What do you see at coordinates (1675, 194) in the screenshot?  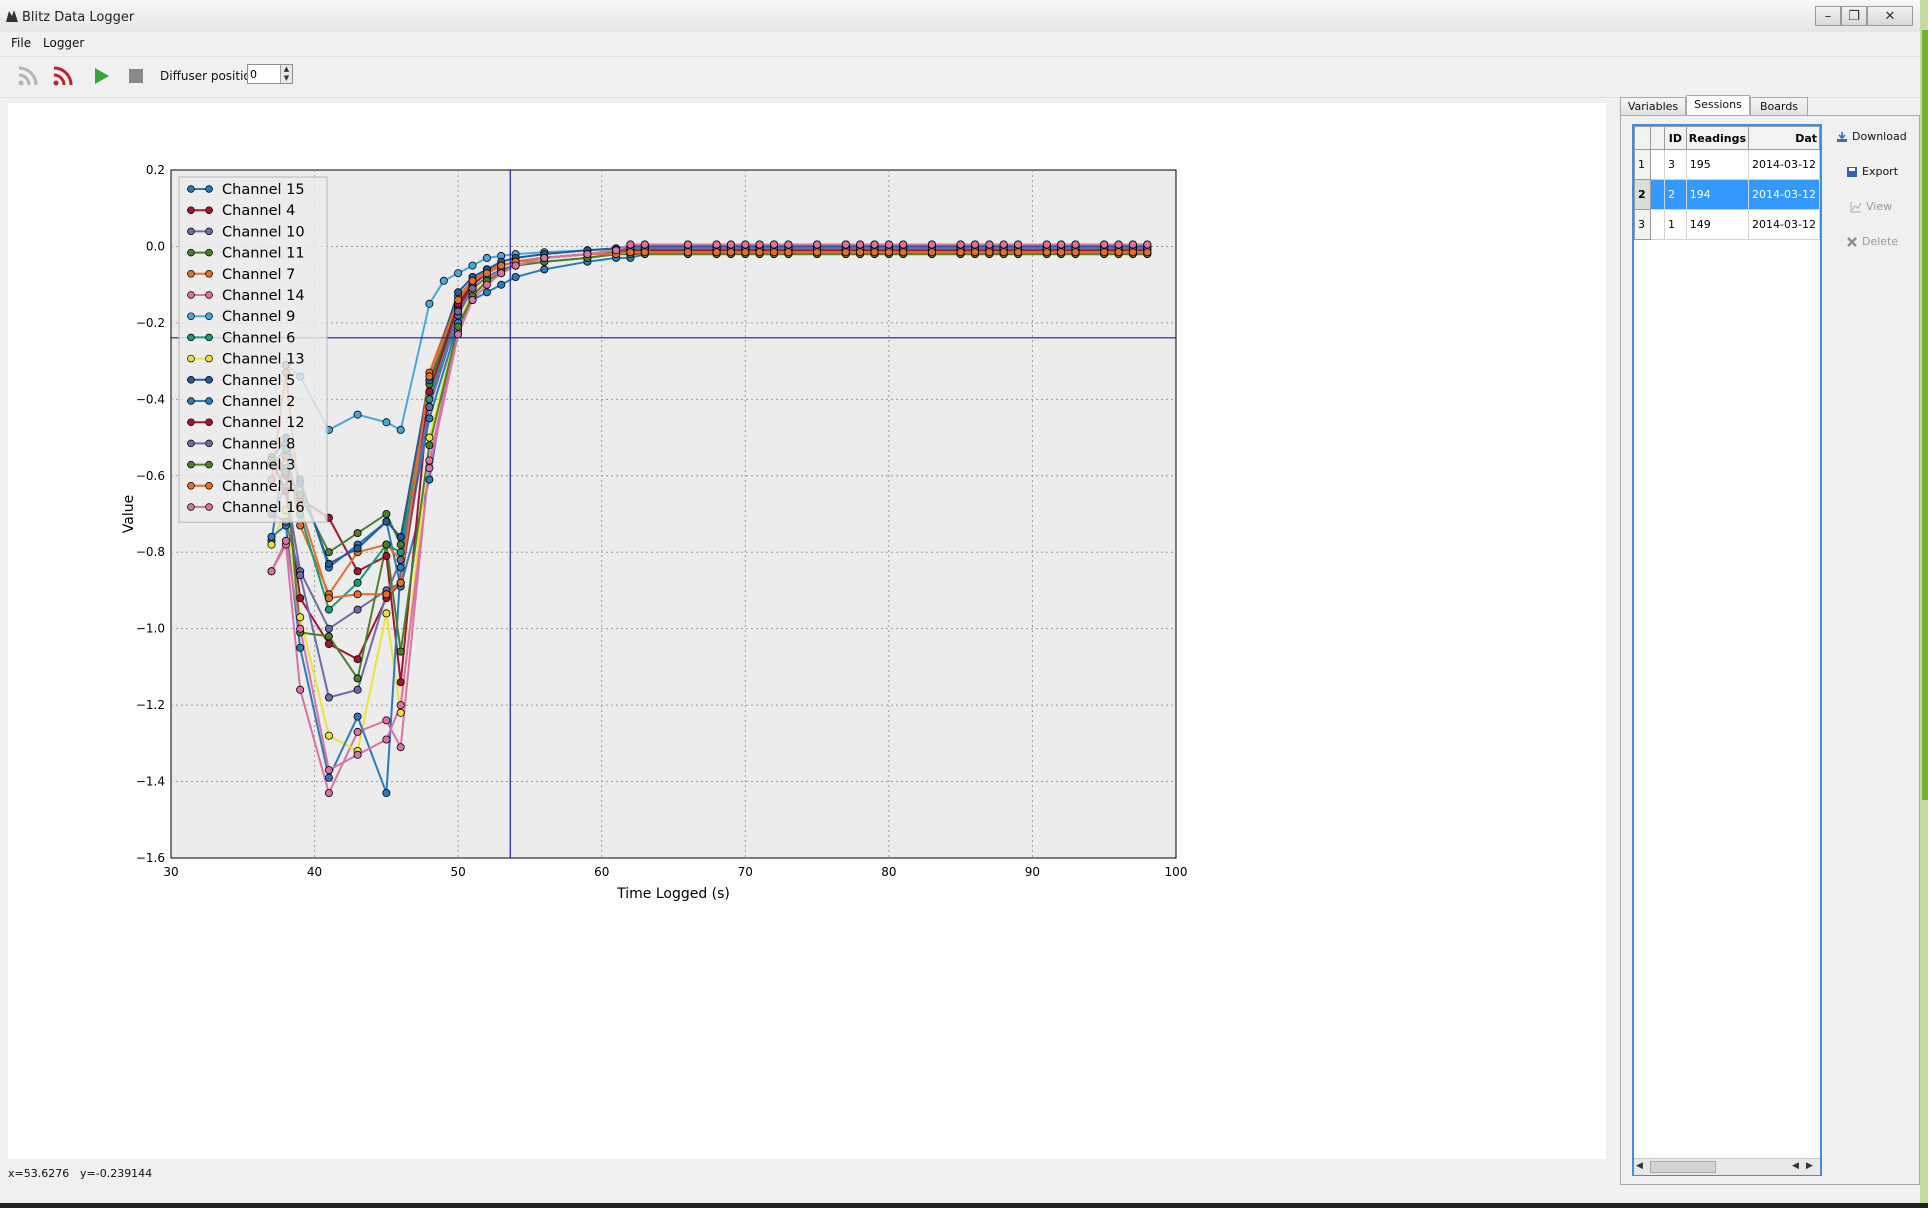 I see `row-id-cell: 2` at bounding box center [1675, 194].